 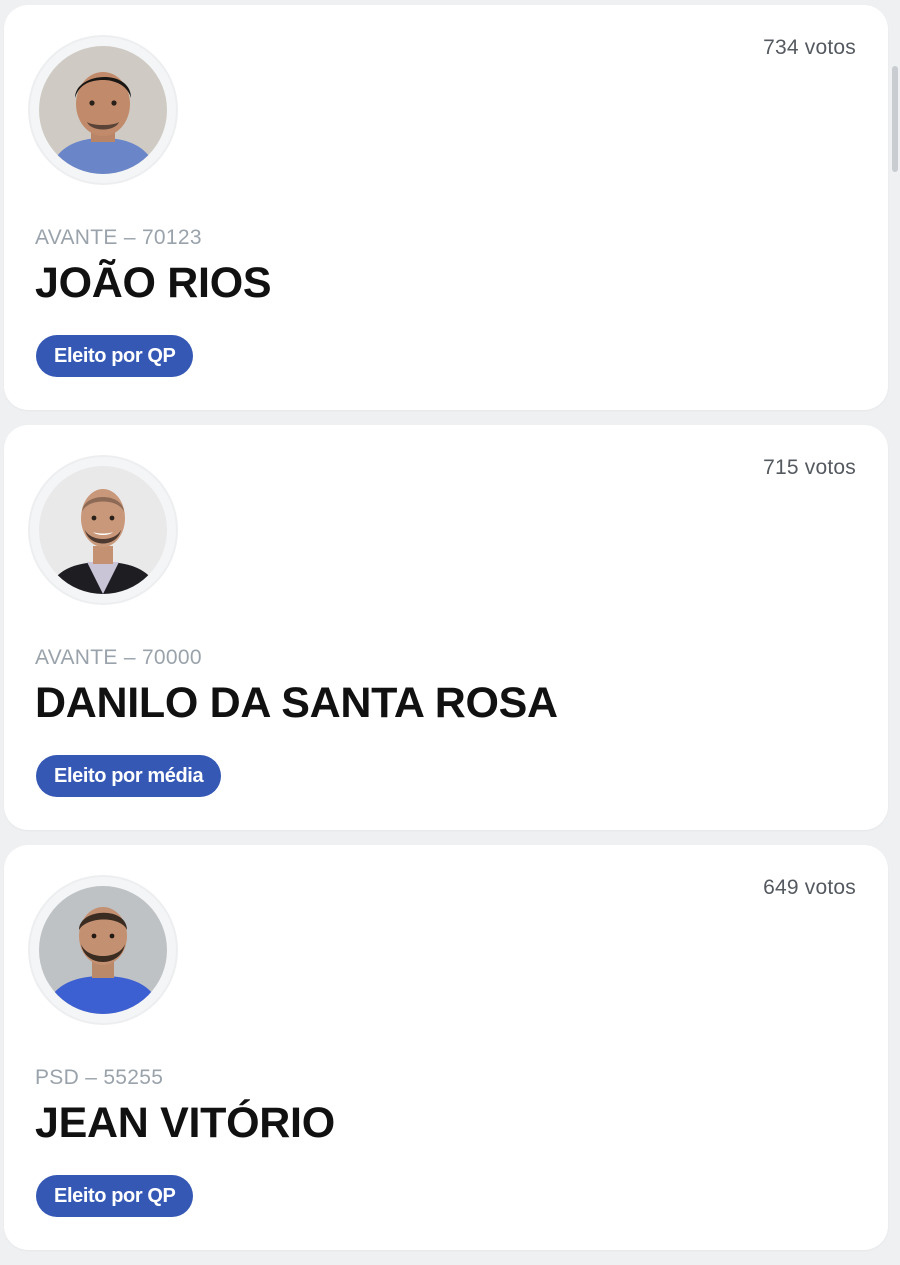 I want to click on votes-count: 715 votos, so click(x=809, y=467).